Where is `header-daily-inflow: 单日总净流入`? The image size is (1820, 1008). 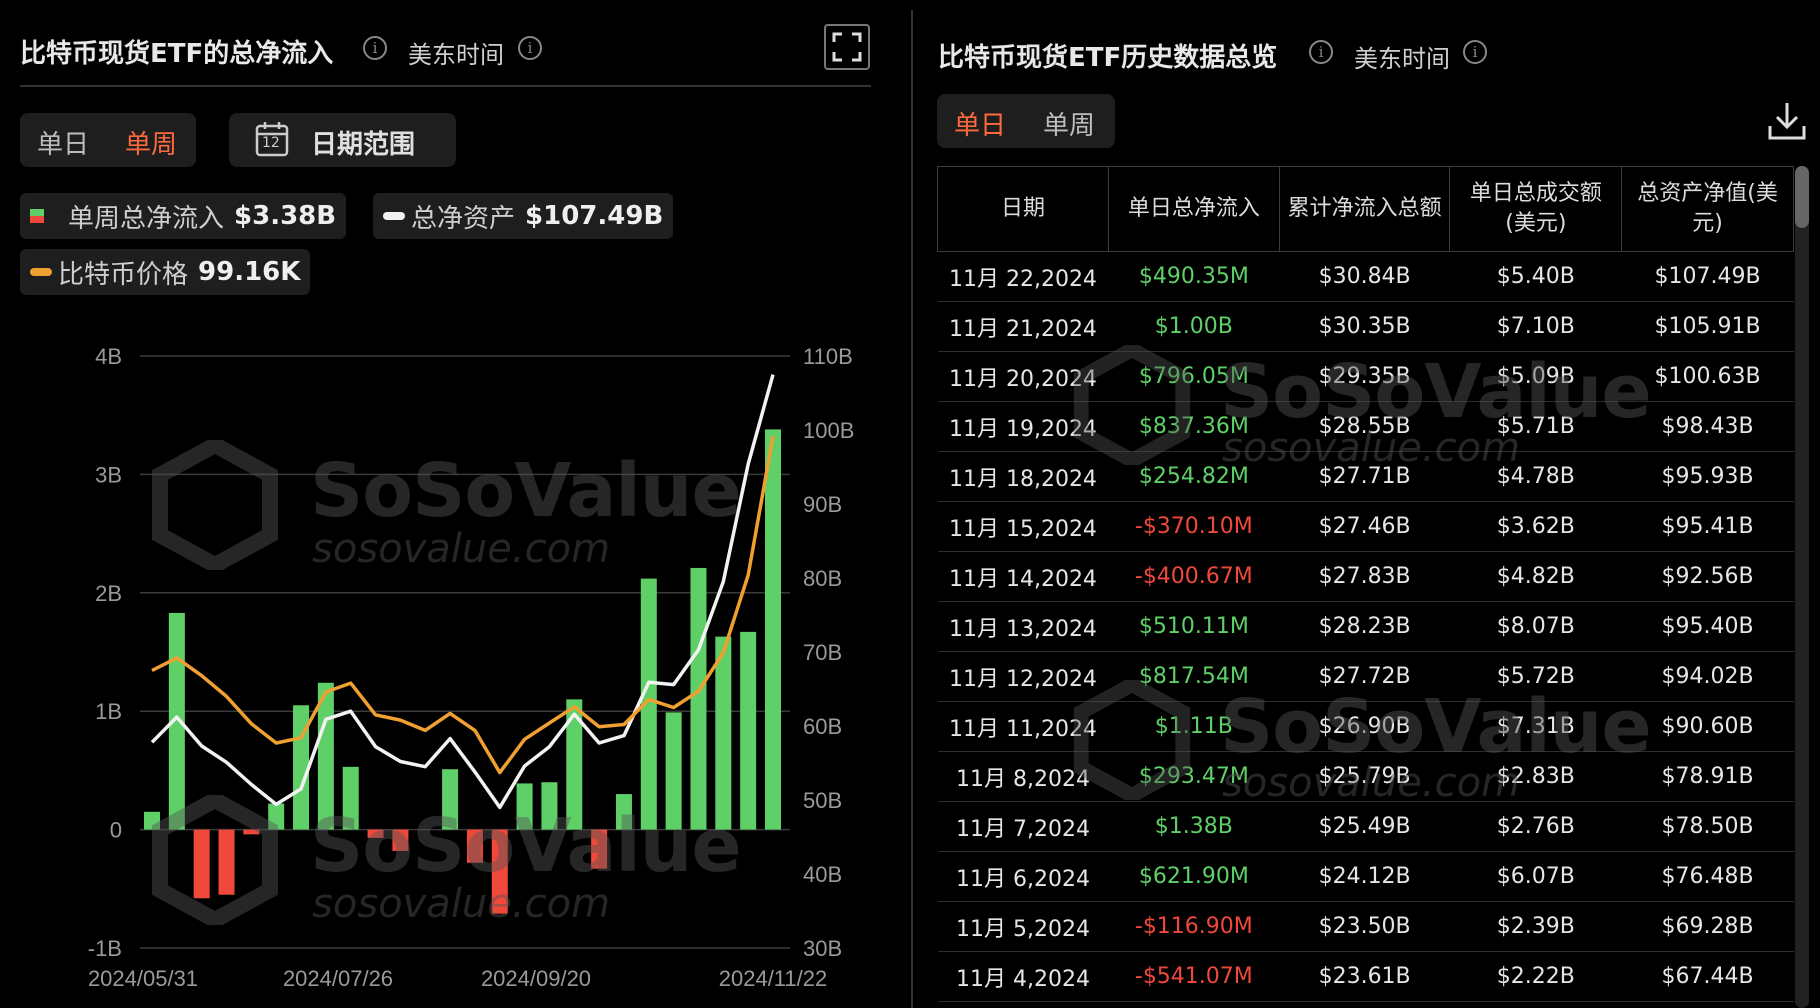
header-daily-inflow: 单日总净流入 is located at coordinates (1193, 209).